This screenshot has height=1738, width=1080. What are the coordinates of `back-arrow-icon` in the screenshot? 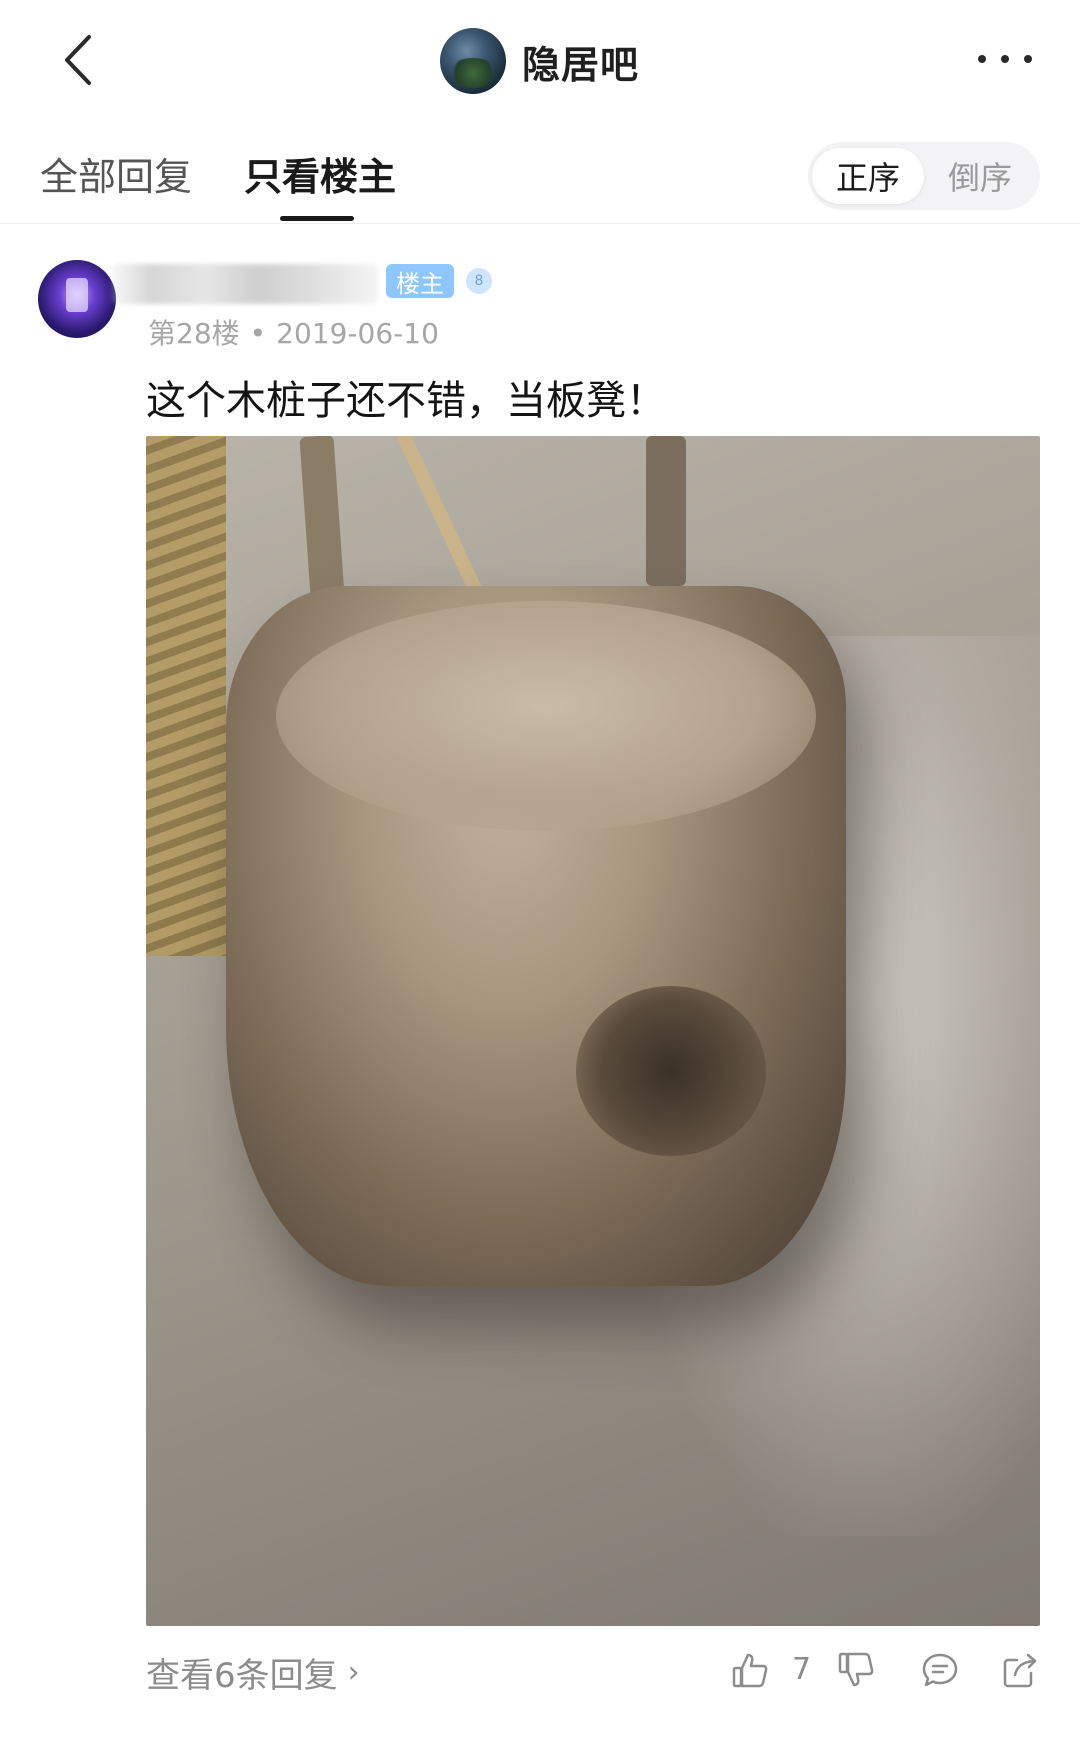 It's located at (78, 60).